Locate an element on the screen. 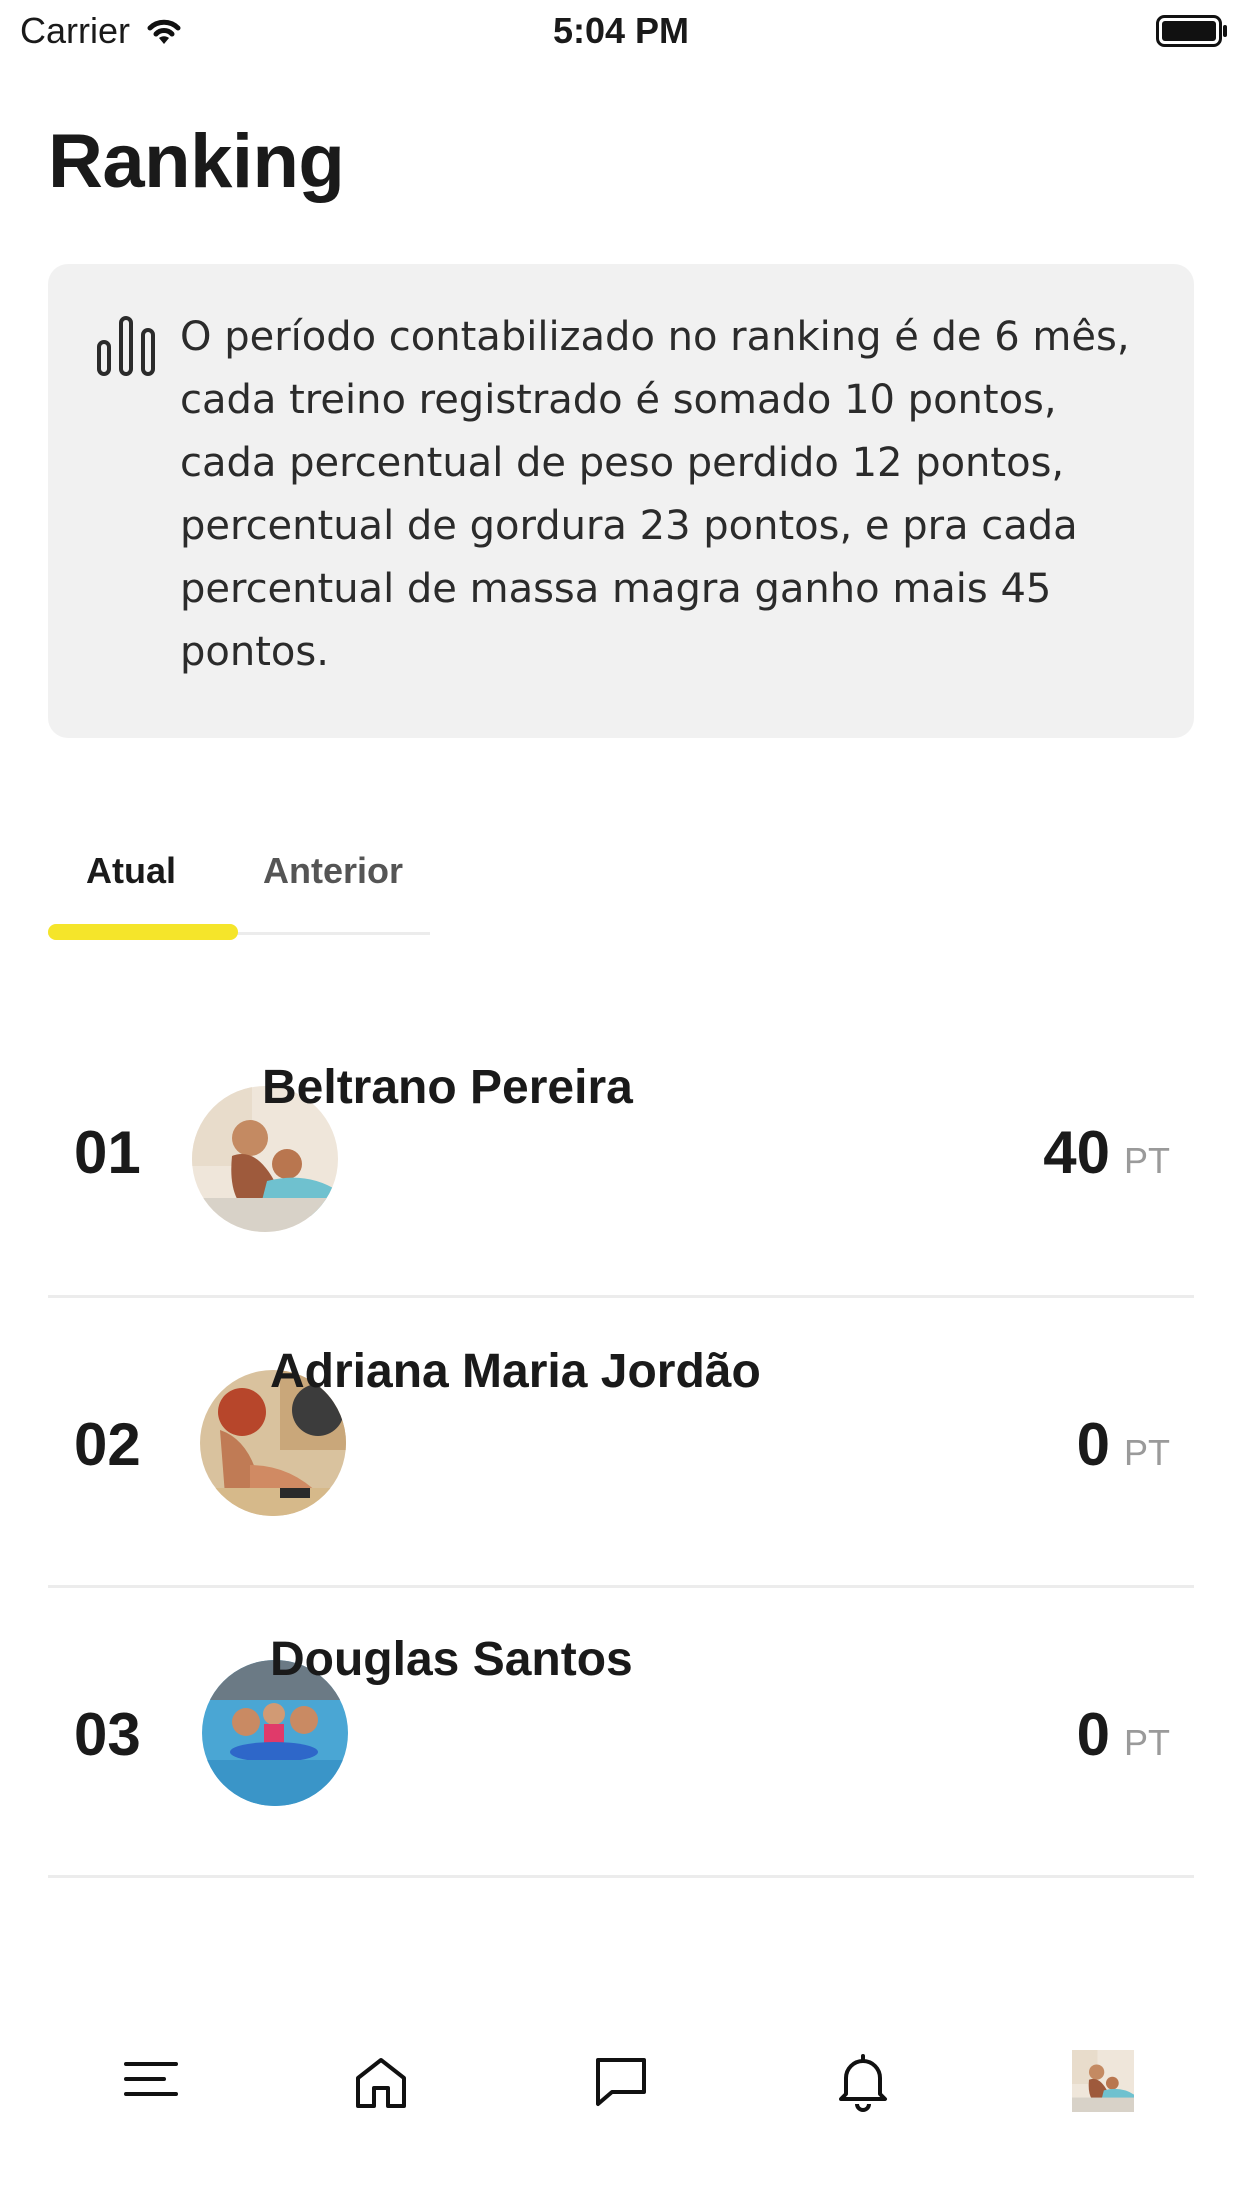 This screenshot has height=2208, width=1242. profile-avatar is located at coordinates (1103, 2081).